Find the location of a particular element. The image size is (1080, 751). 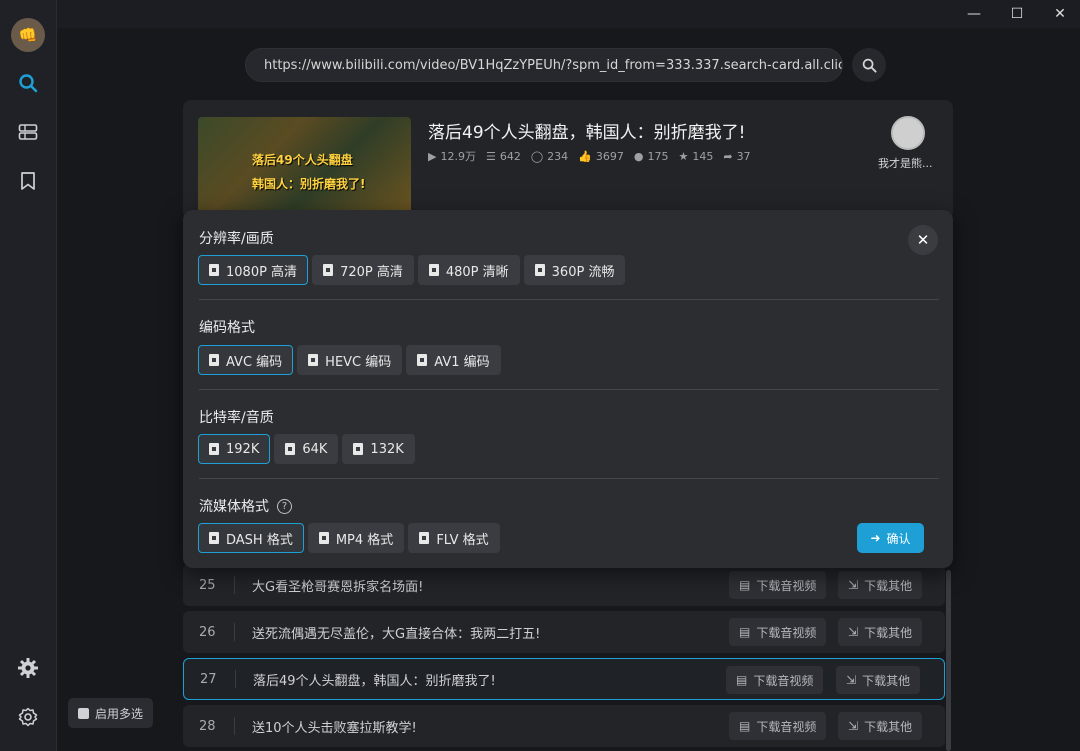

stream-option-mp4: MP4 格式 is located at coordinates (356, 538).